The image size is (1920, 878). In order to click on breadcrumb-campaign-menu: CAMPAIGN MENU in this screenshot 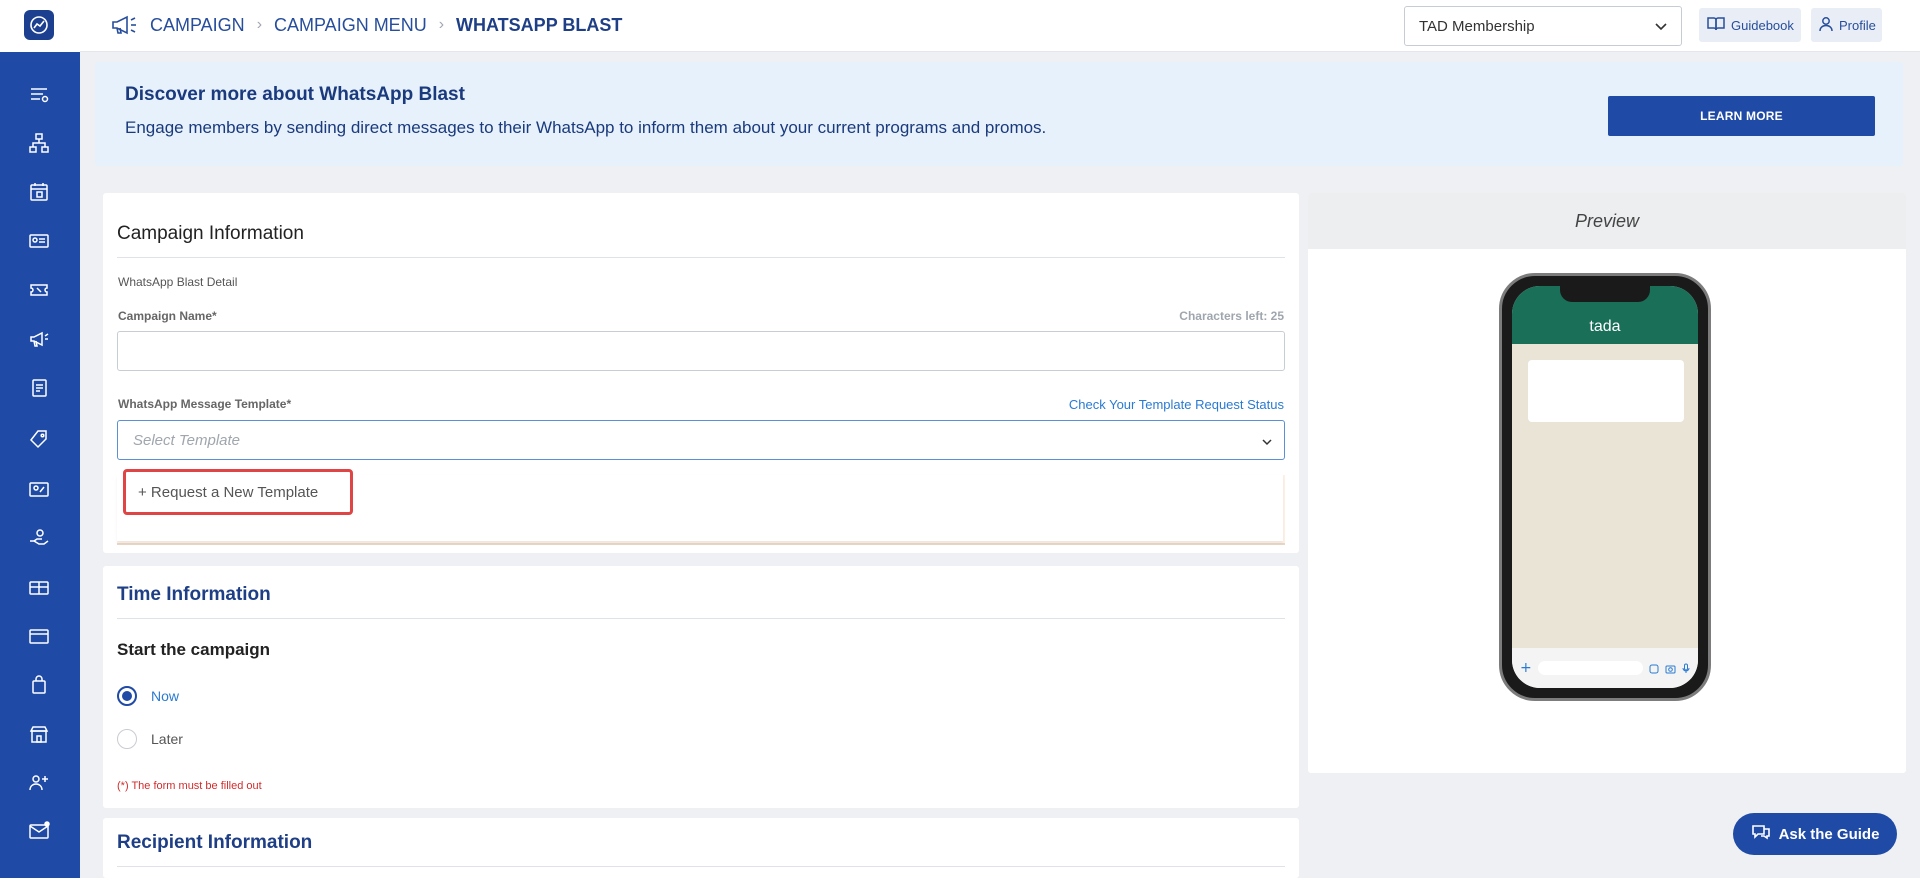, I will do `click(350, 25)`.